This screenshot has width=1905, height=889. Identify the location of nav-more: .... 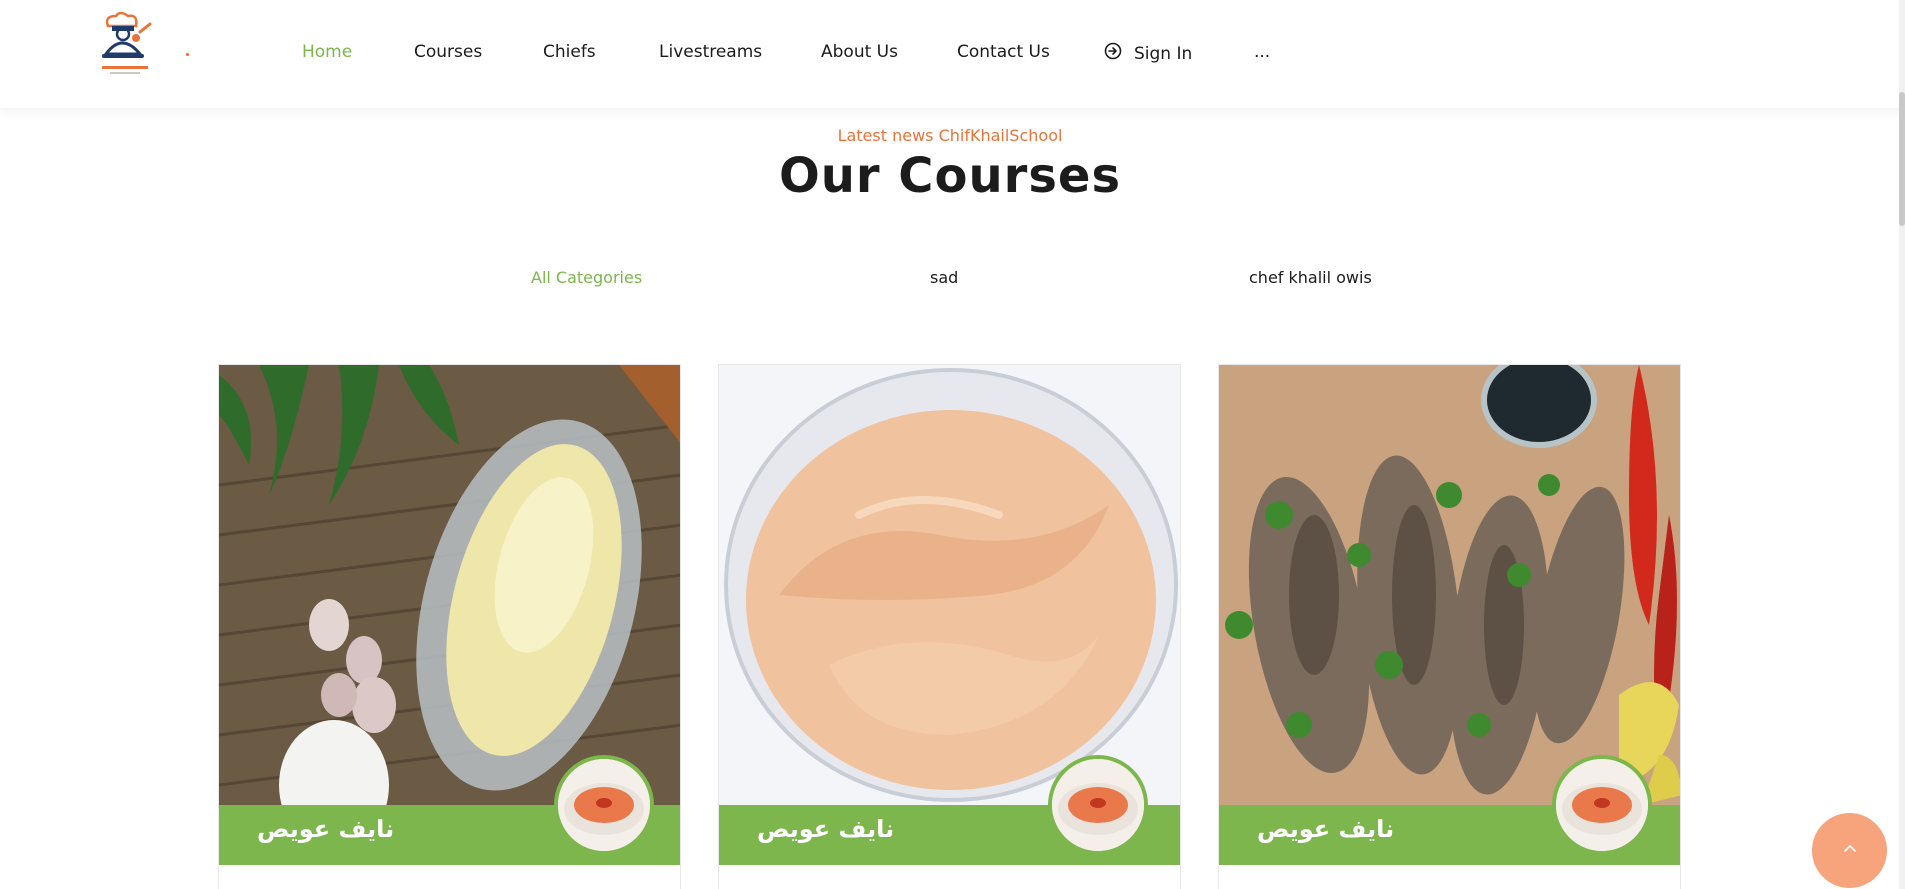
(1262, 52).